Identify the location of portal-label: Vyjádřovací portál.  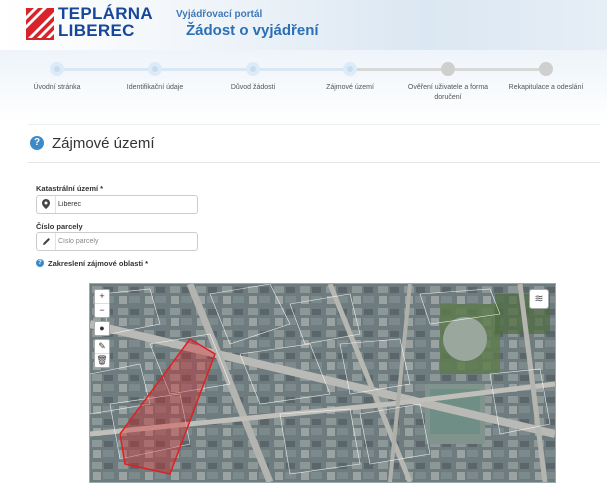
(219, 14).